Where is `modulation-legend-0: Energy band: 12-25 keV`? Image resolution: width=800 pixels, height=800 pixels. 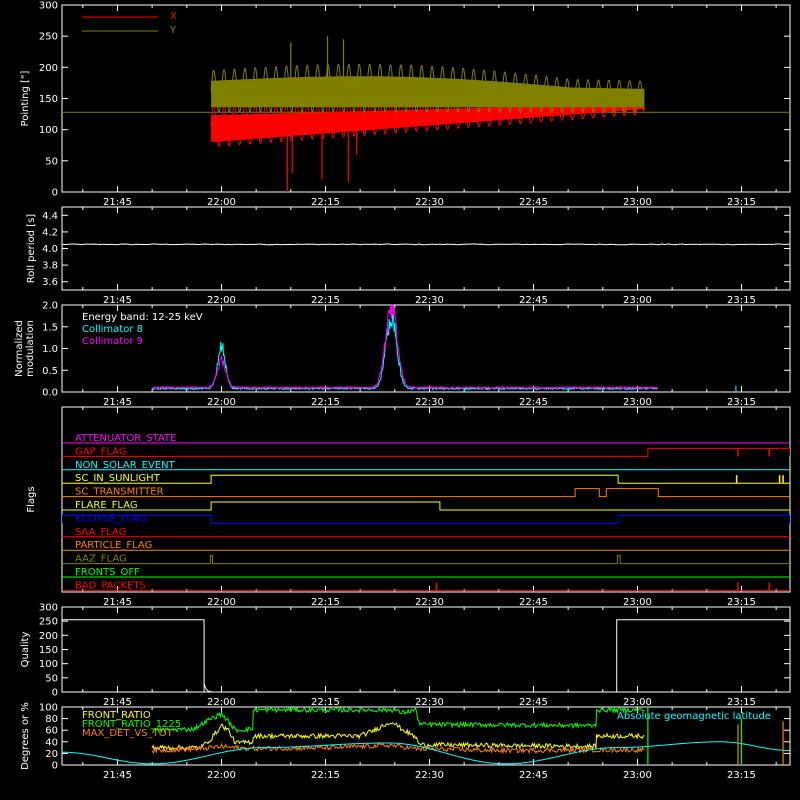
modulation-legend-0: Energy band: 12-25 keV is located at coordinates (142, 317).